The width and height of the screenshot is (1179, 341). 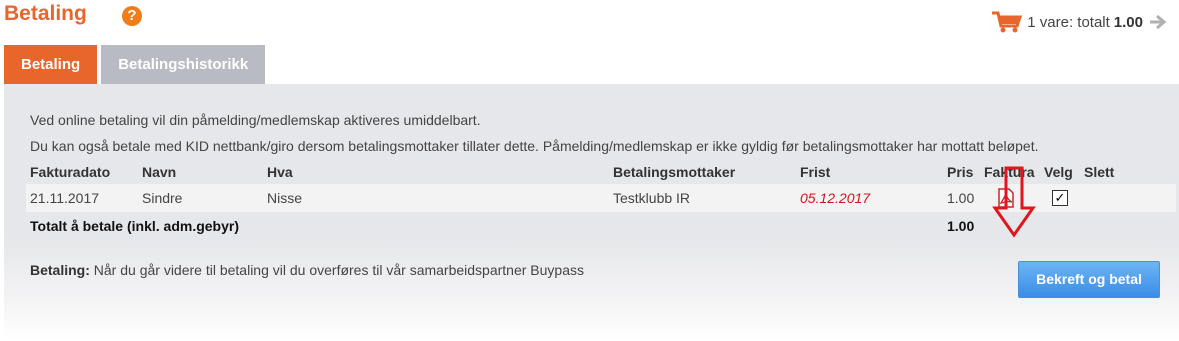 I want to click on total-label: Totalt å betale (inkl. adm.gebyr), so click(x=135, y=226).